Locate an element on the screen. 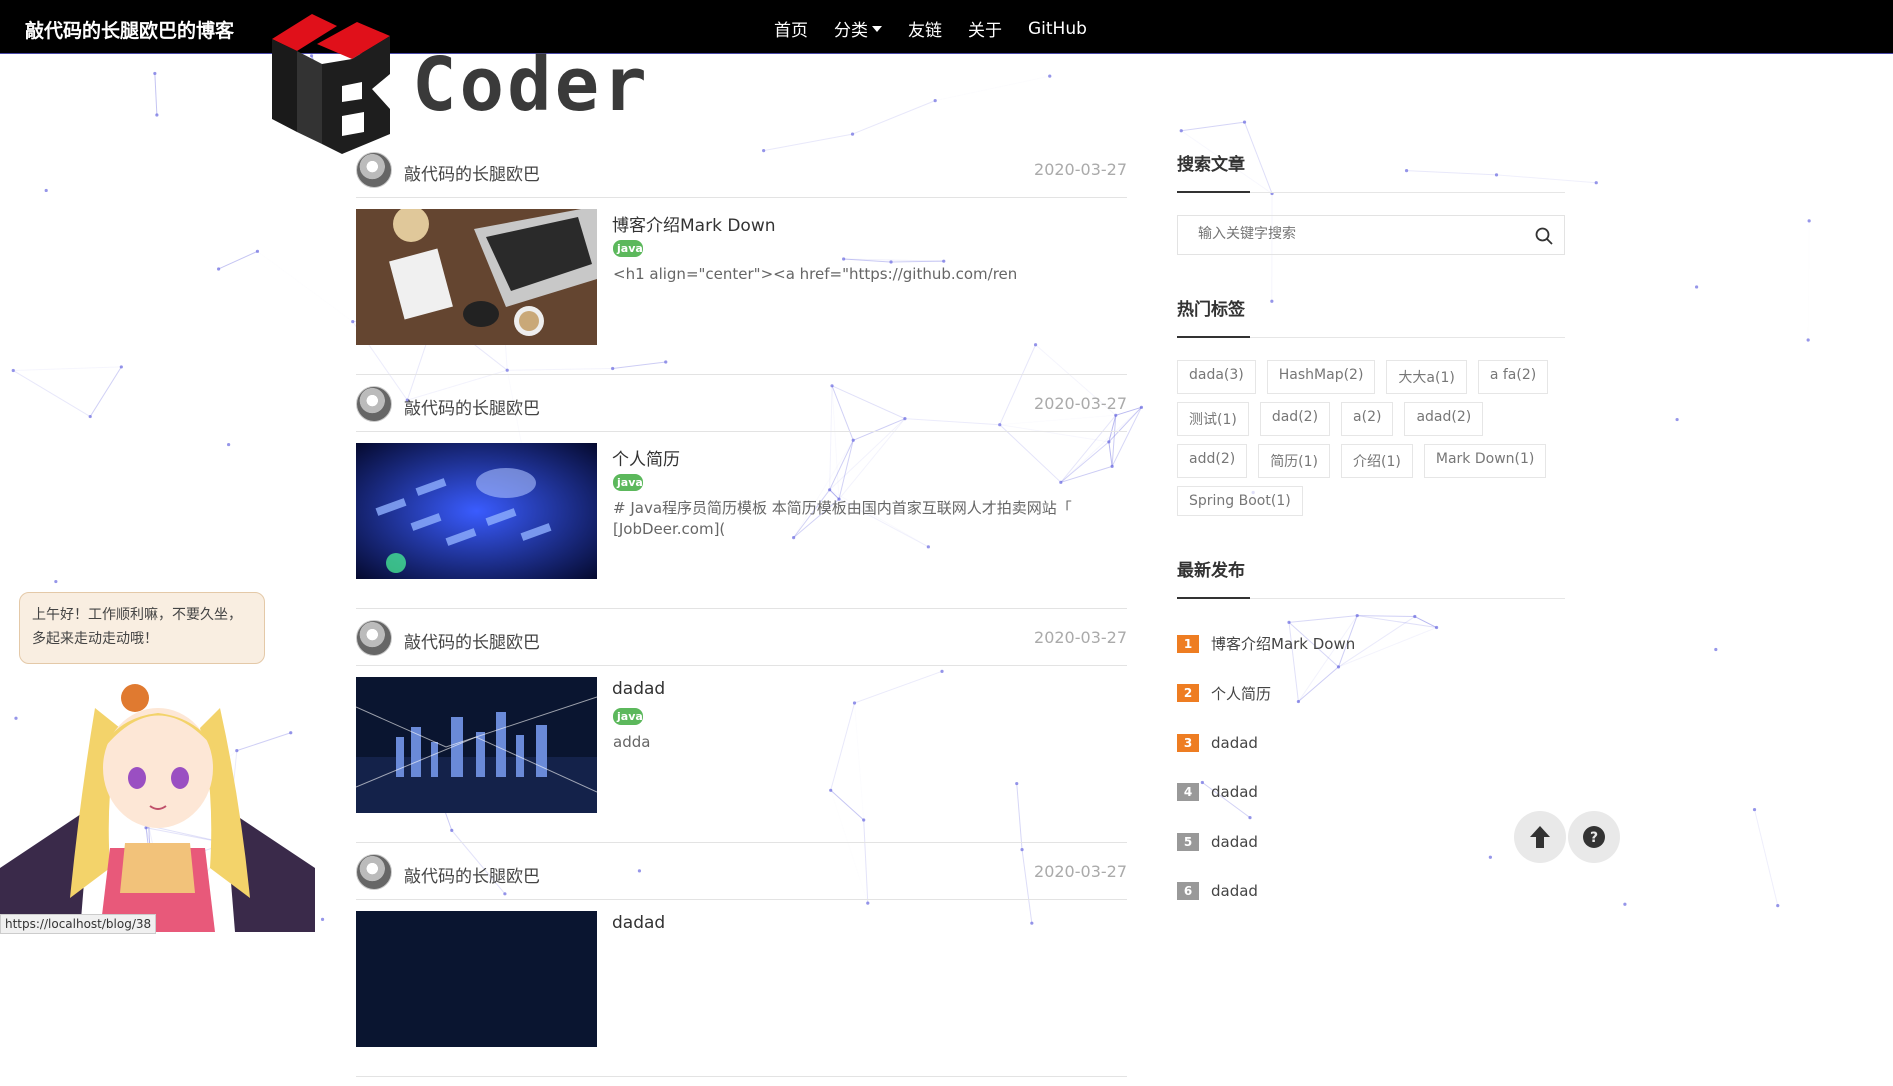 The image size is (1893, 1086). post-title: 博客介绍Mark Down is located at coordinates (694, 223).